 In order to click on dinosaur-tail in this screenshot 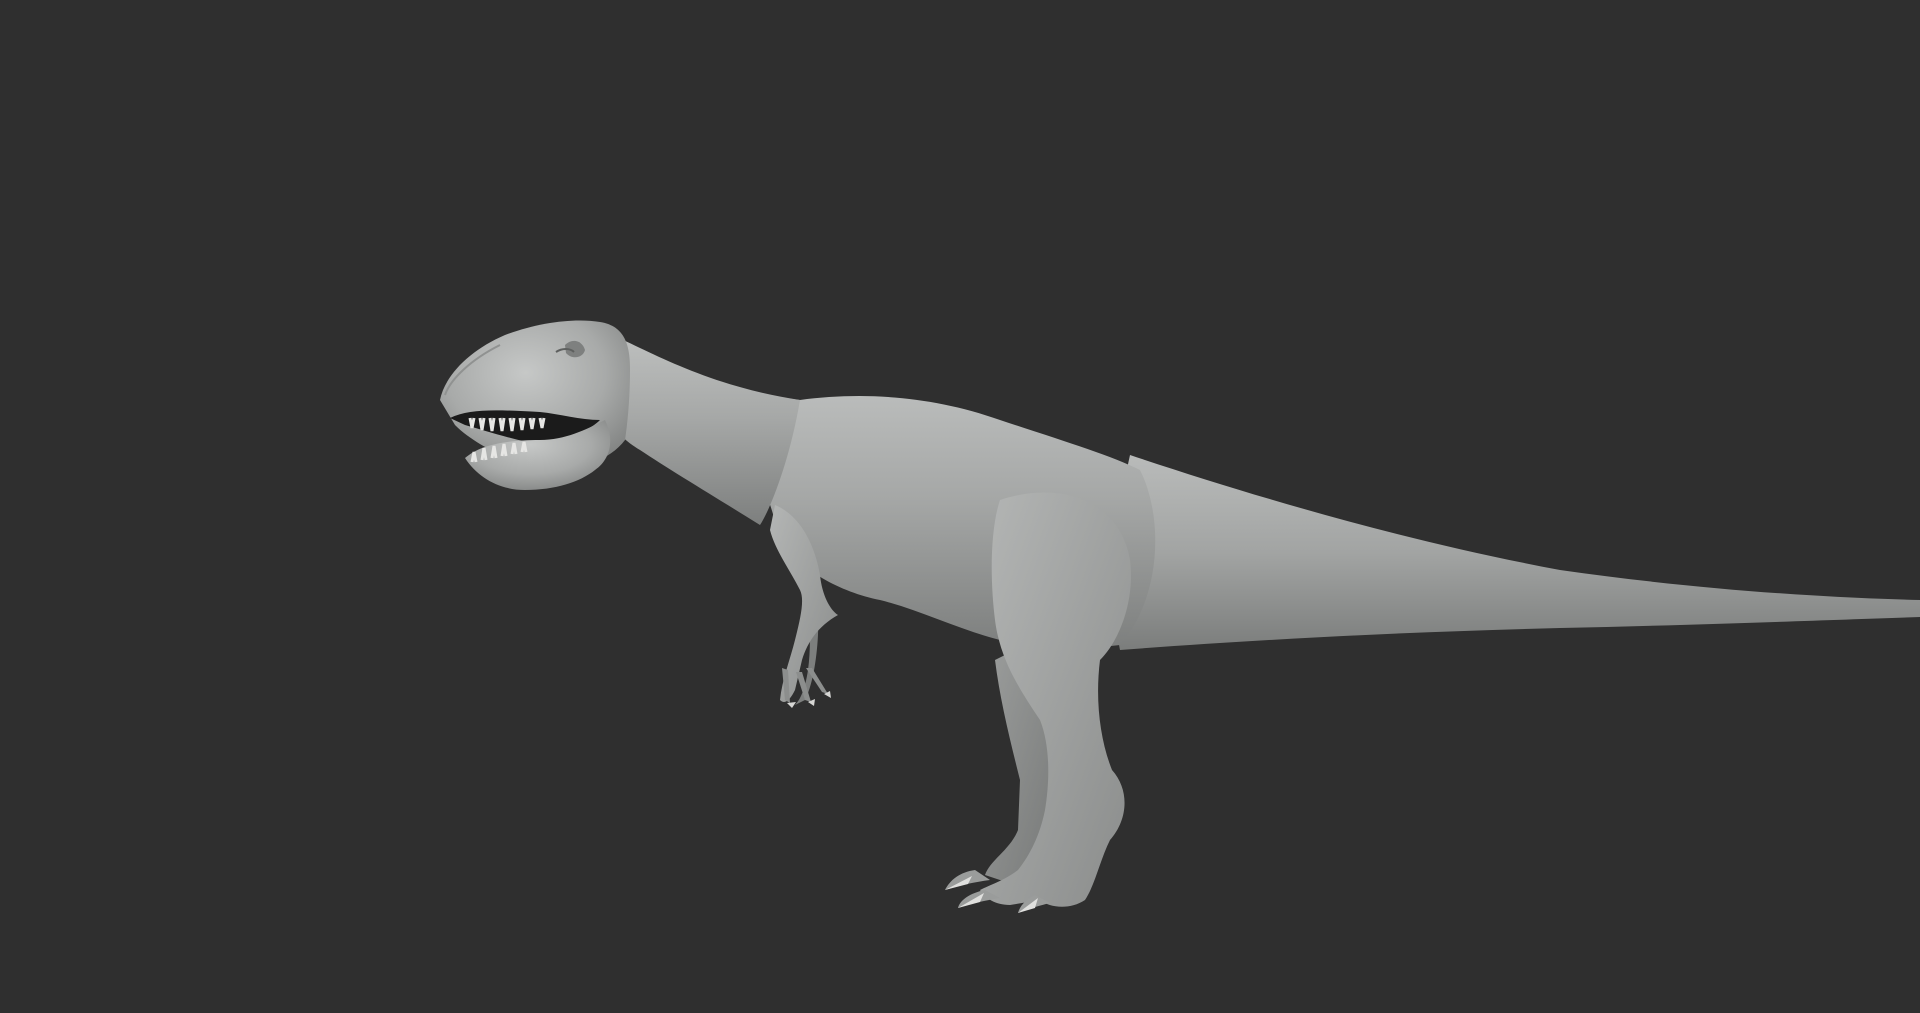, I will do `click(1517, 552)`.